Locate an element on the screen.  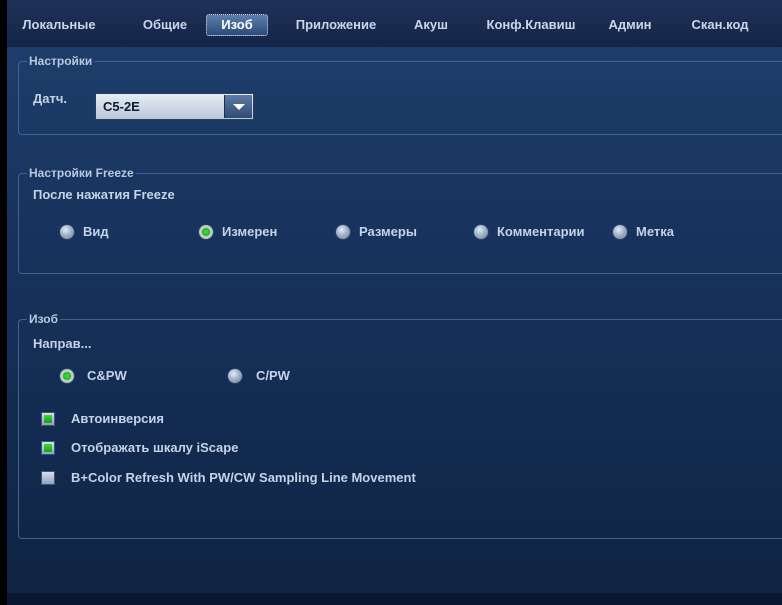
tab-application: Приложение is located at coordinates (336, 25).